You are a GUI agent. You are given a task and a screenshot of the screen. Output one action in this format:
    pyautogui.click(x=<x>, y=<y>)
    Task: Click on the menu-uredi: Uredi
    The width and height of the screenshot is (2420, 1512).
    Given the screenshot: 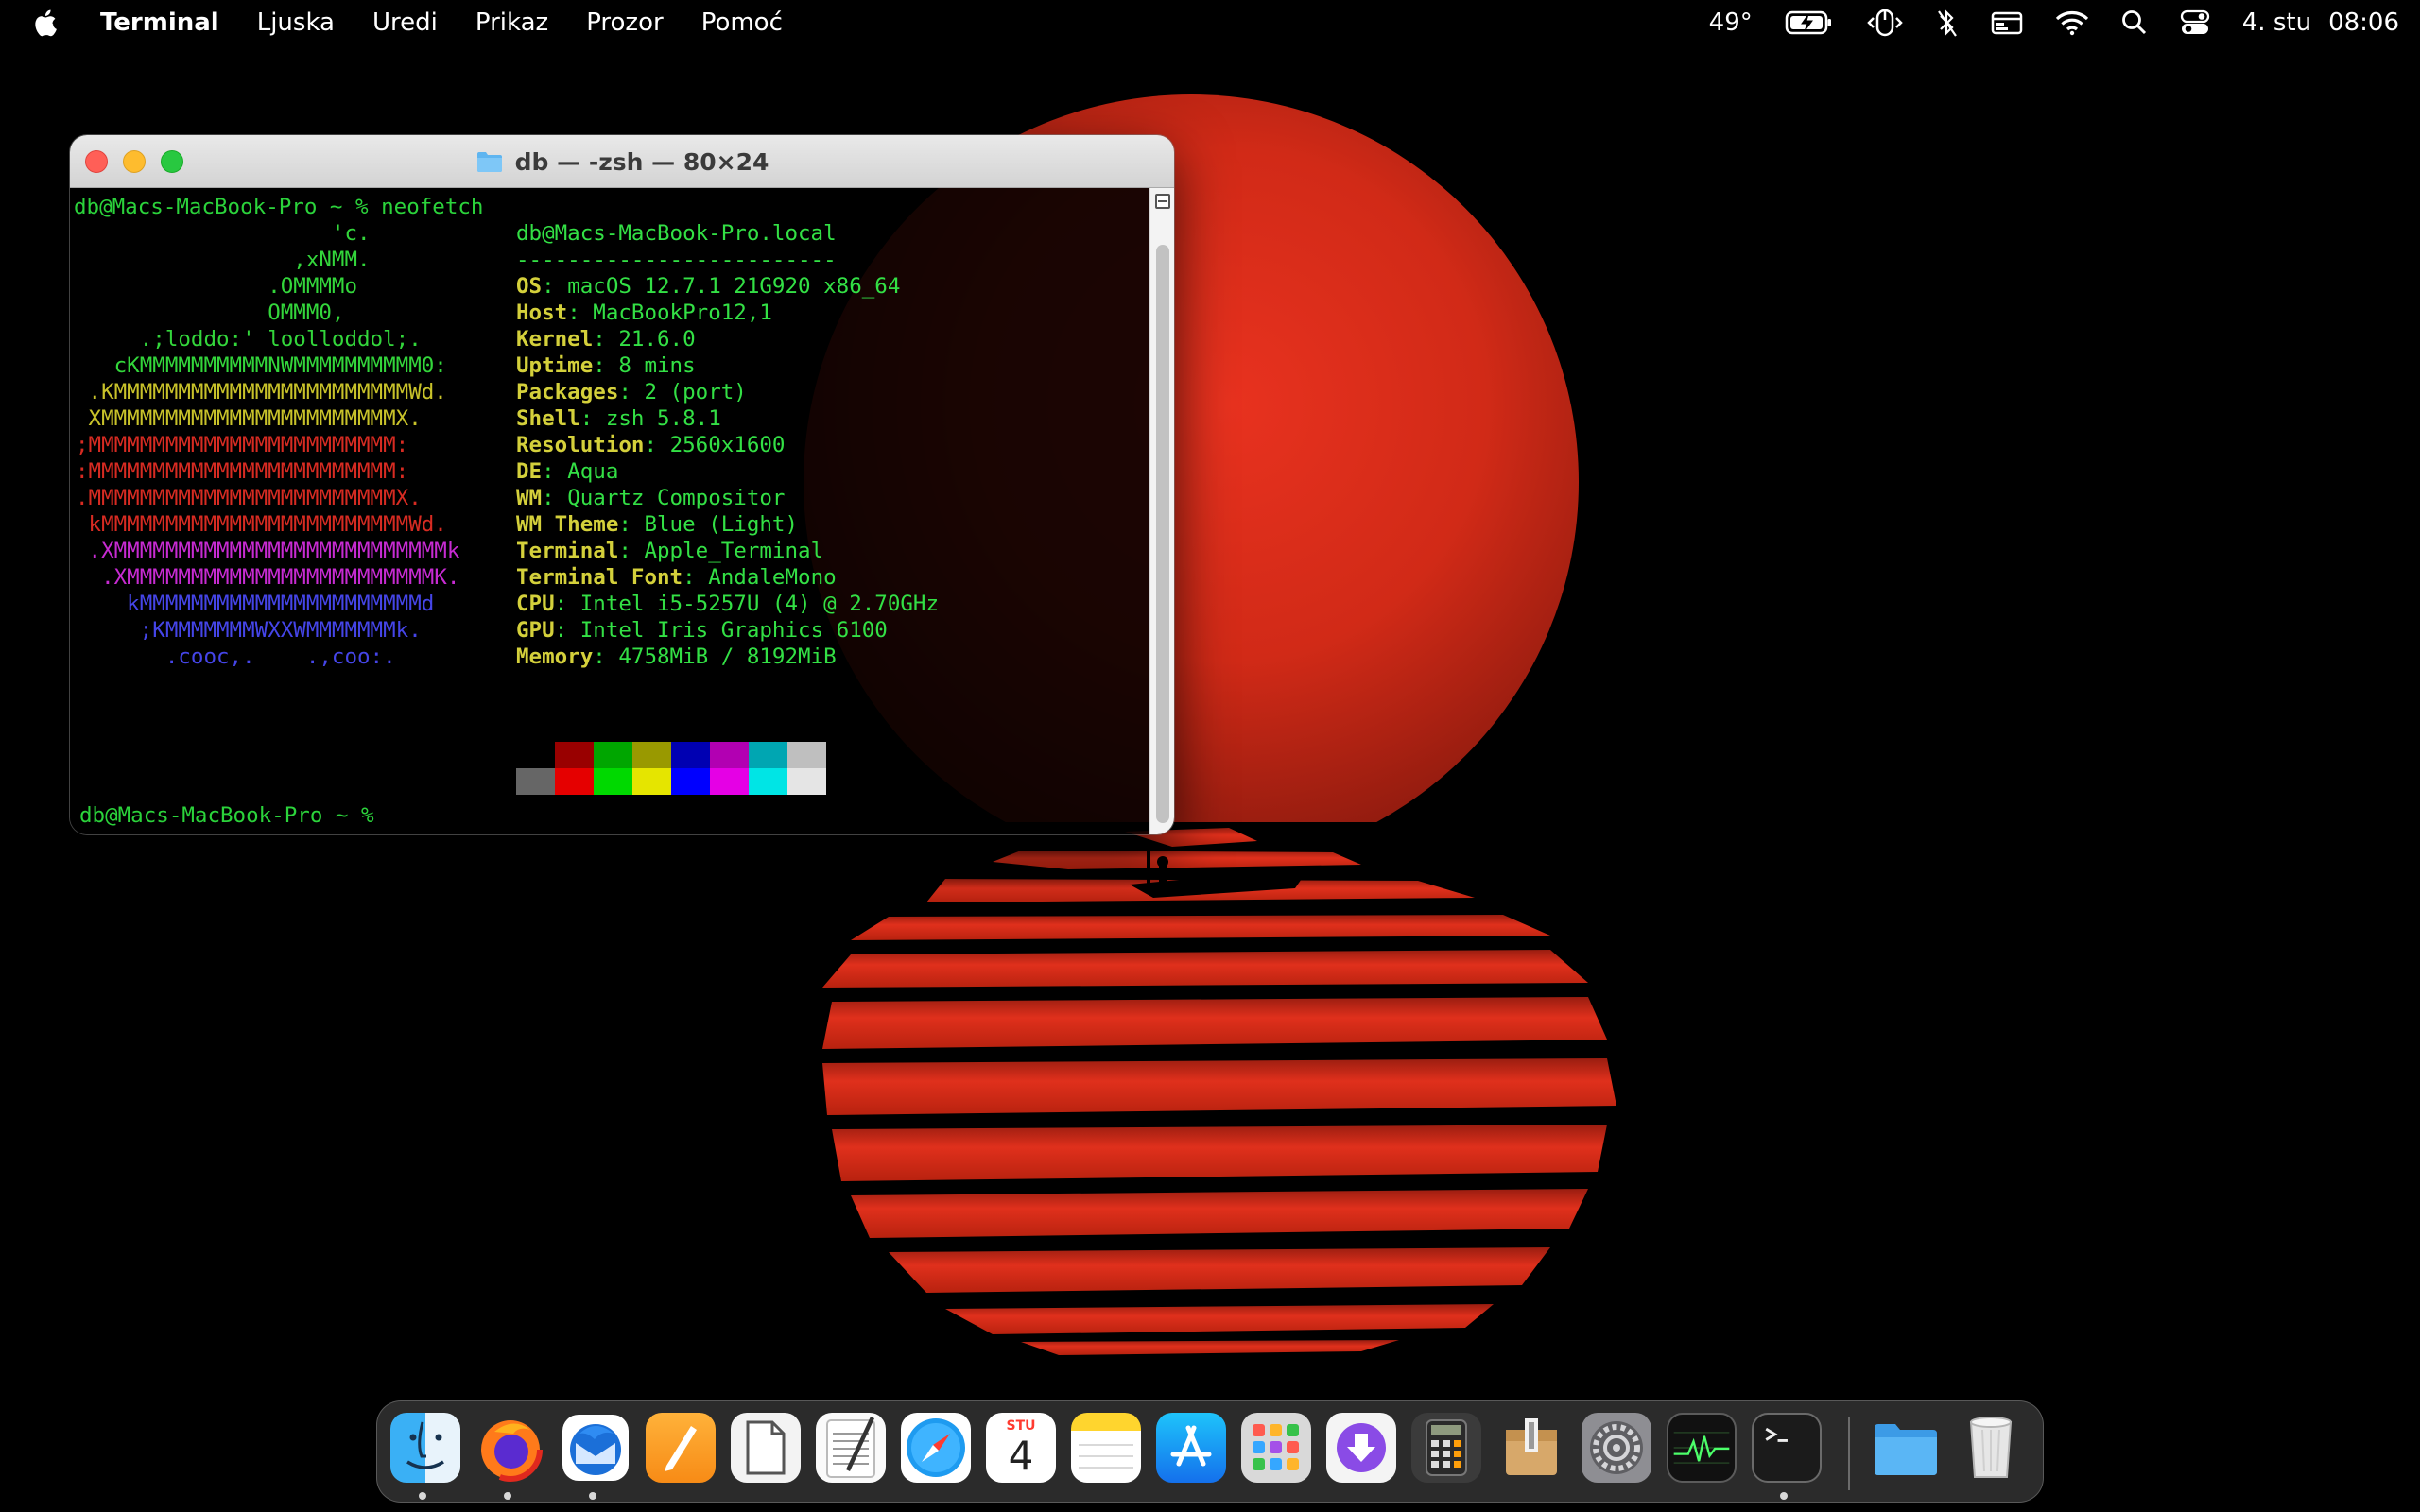 What is the action you would take?
    pyautogui.click(x=405, y=23)
    